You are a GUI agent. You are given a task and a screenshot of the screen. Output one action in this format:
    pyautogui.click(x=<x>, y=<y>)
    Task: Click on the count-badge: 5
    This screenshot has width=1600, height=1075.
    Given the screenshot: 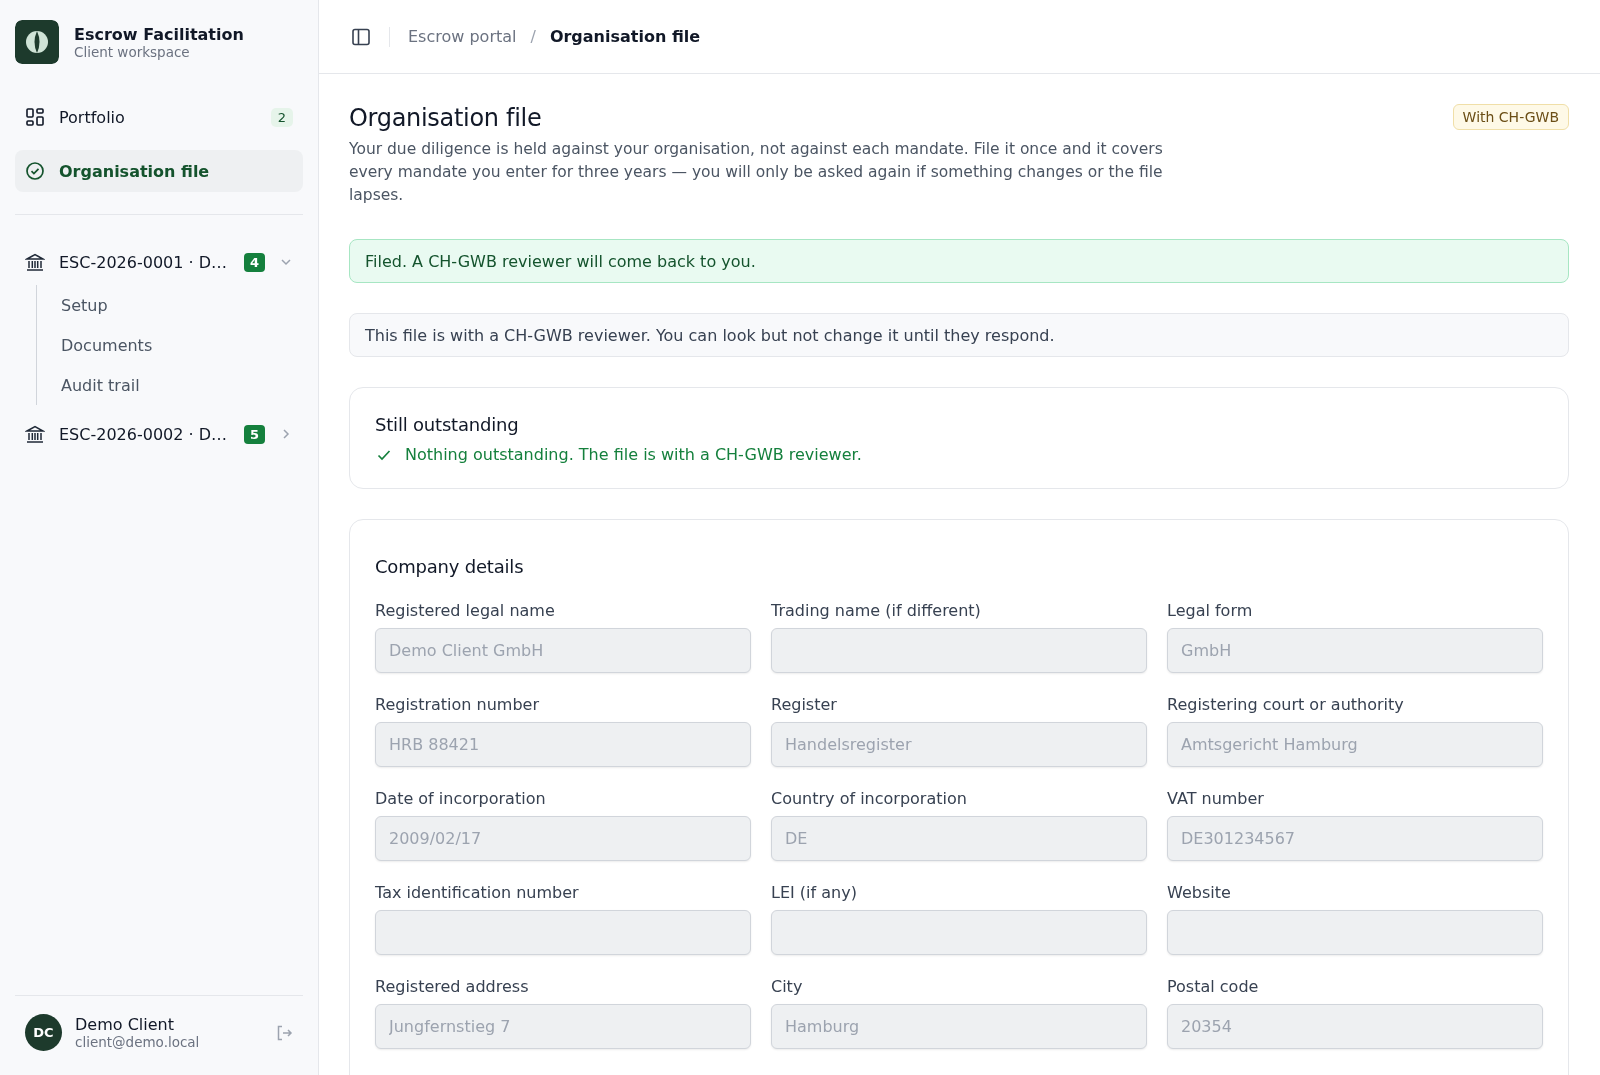 What is the action you would take?
    pyautogui.click(x=254, y=434)
    